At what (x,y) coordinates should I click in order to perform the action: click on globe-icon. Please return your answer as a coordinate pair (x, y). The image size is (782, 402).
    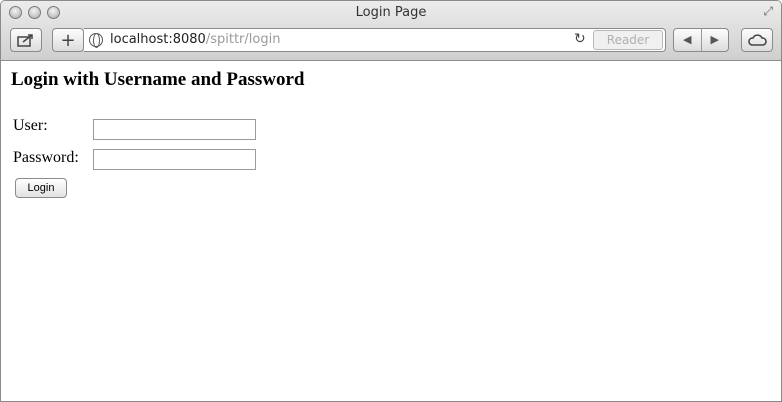
    Looking at the image, I should click on (96, 40).